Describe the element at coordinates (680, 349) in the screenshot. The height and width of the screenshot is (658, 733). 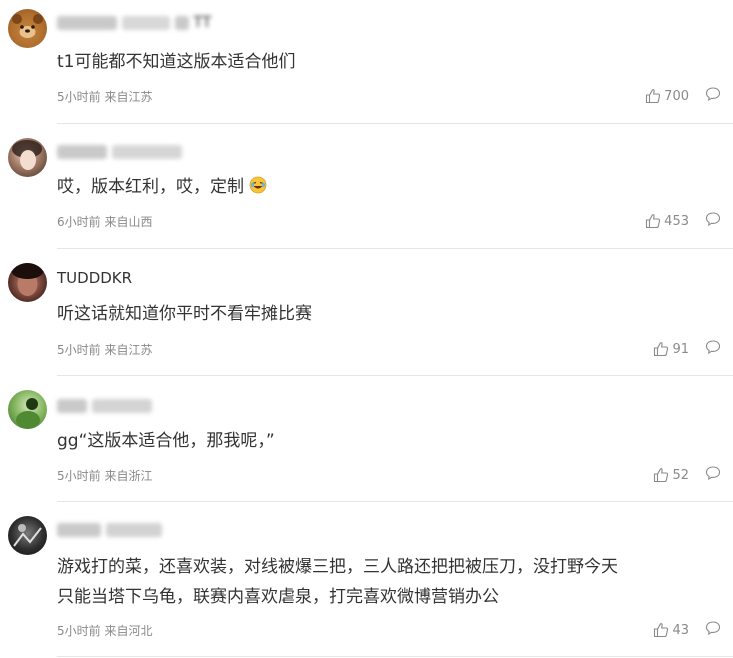
I see `like-count: 91` at that location.